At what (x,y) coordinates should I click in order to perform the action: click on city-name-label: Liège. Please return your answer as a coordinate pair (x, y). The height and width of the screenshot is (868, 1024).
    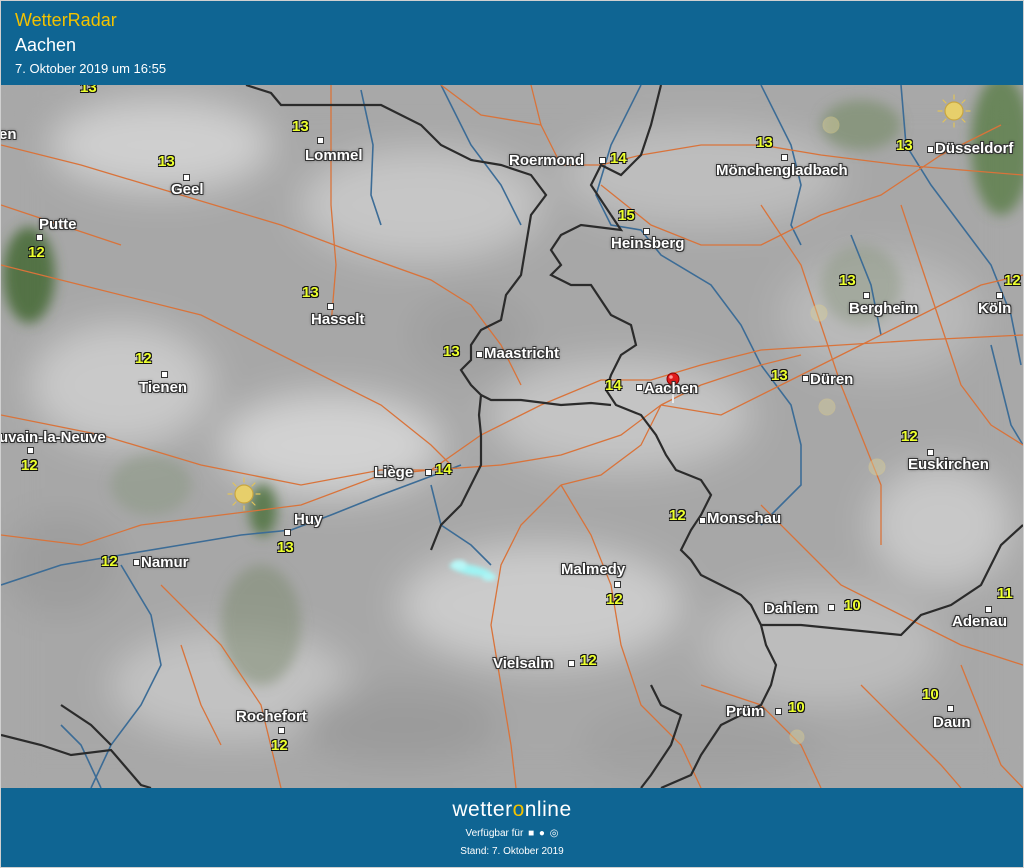
    Looking at the image, I should click on (394, 472).